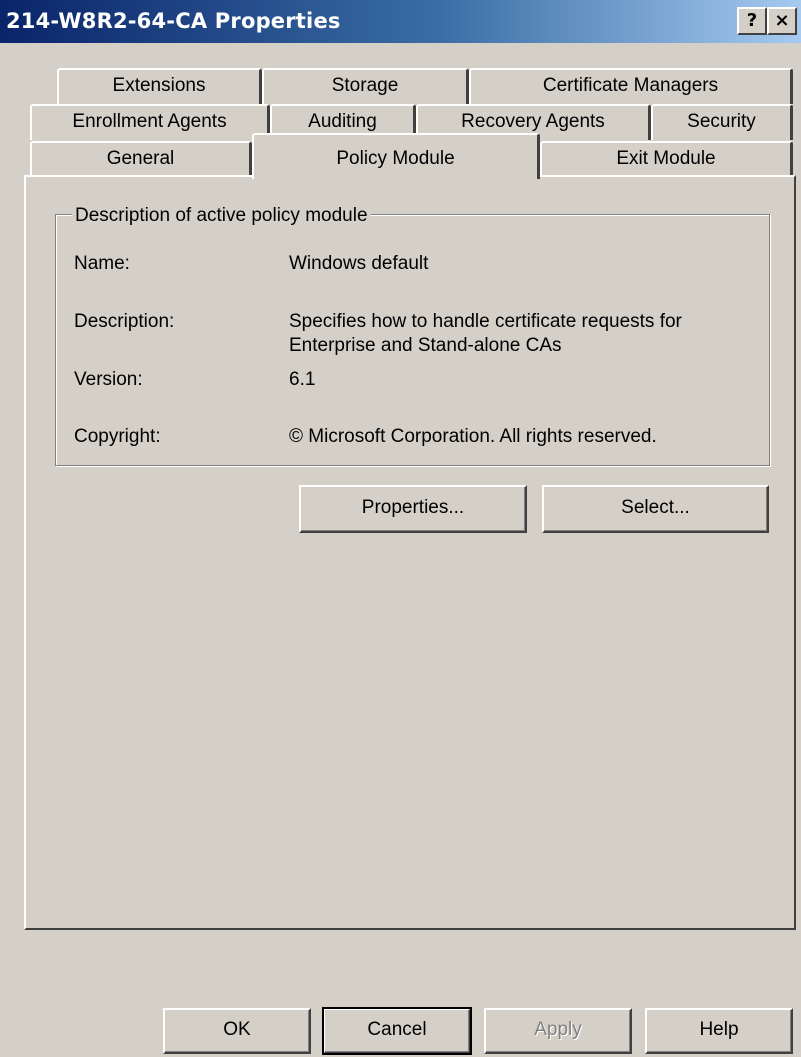 The height and width of the screenshot is (1057, 801). Describe the element at coordinates (173, 21) in the screenshot. I see `window-title: 214-W8R2-64-CA Properties` at that location.